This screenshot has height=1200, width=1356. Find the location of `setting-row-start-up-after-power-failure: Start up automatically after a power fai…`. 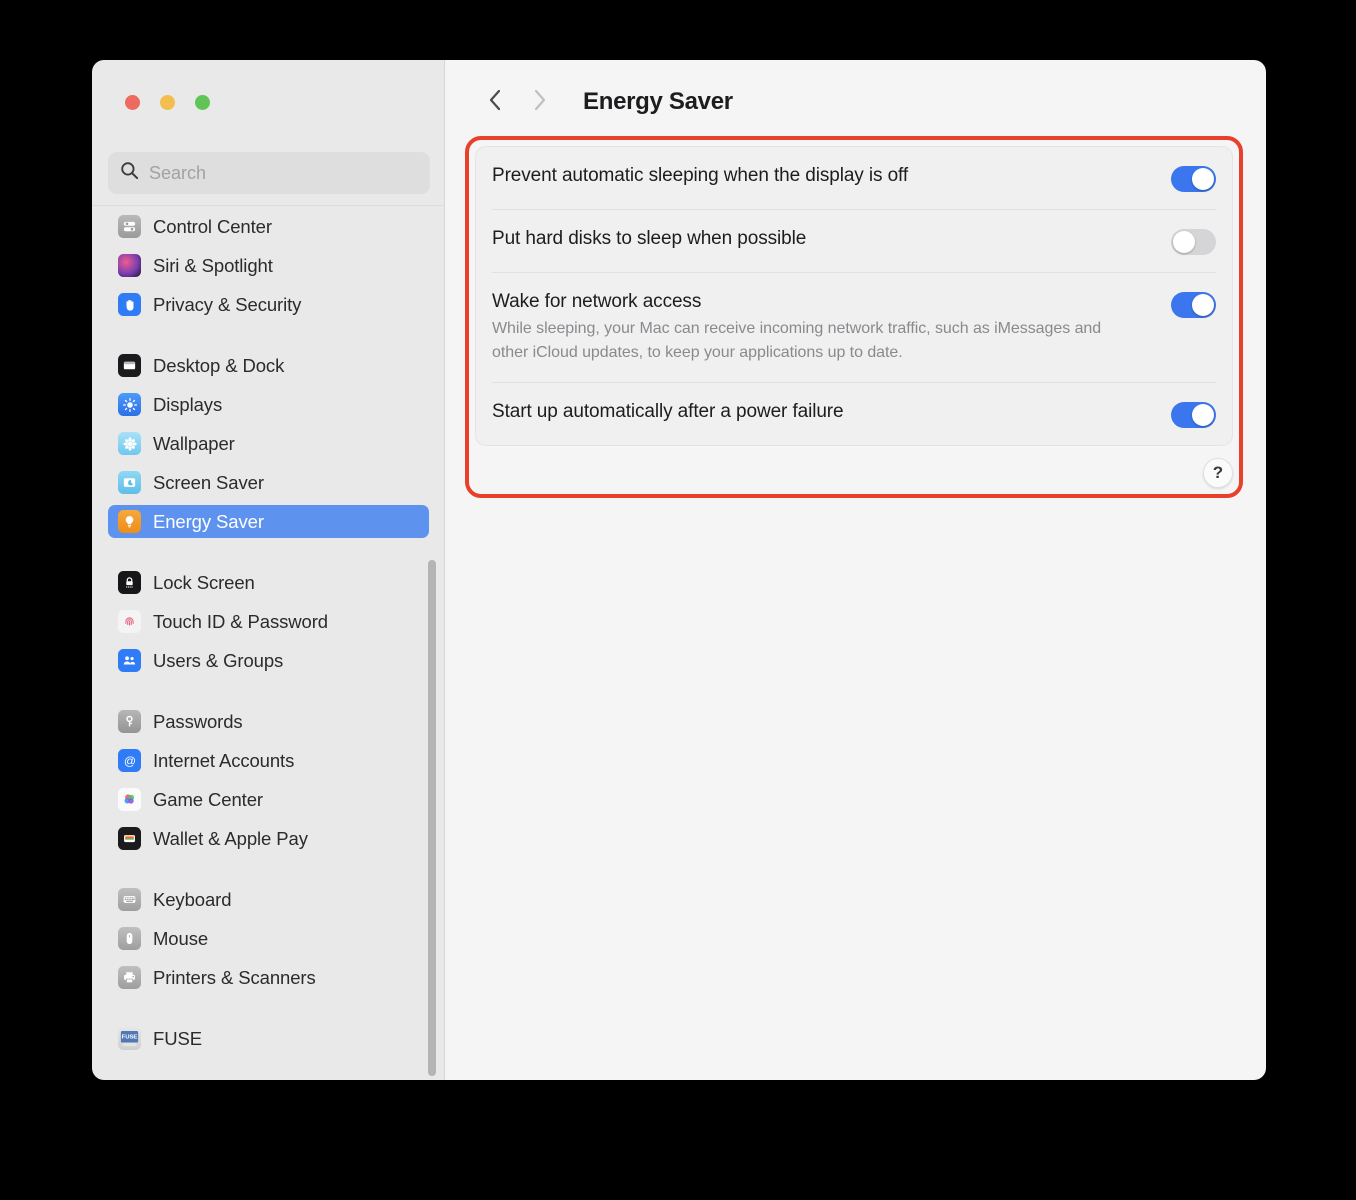

setting-row-start-up-after-power-failure: Start up automatically after a power fai… is located at coordinates (854, 413).